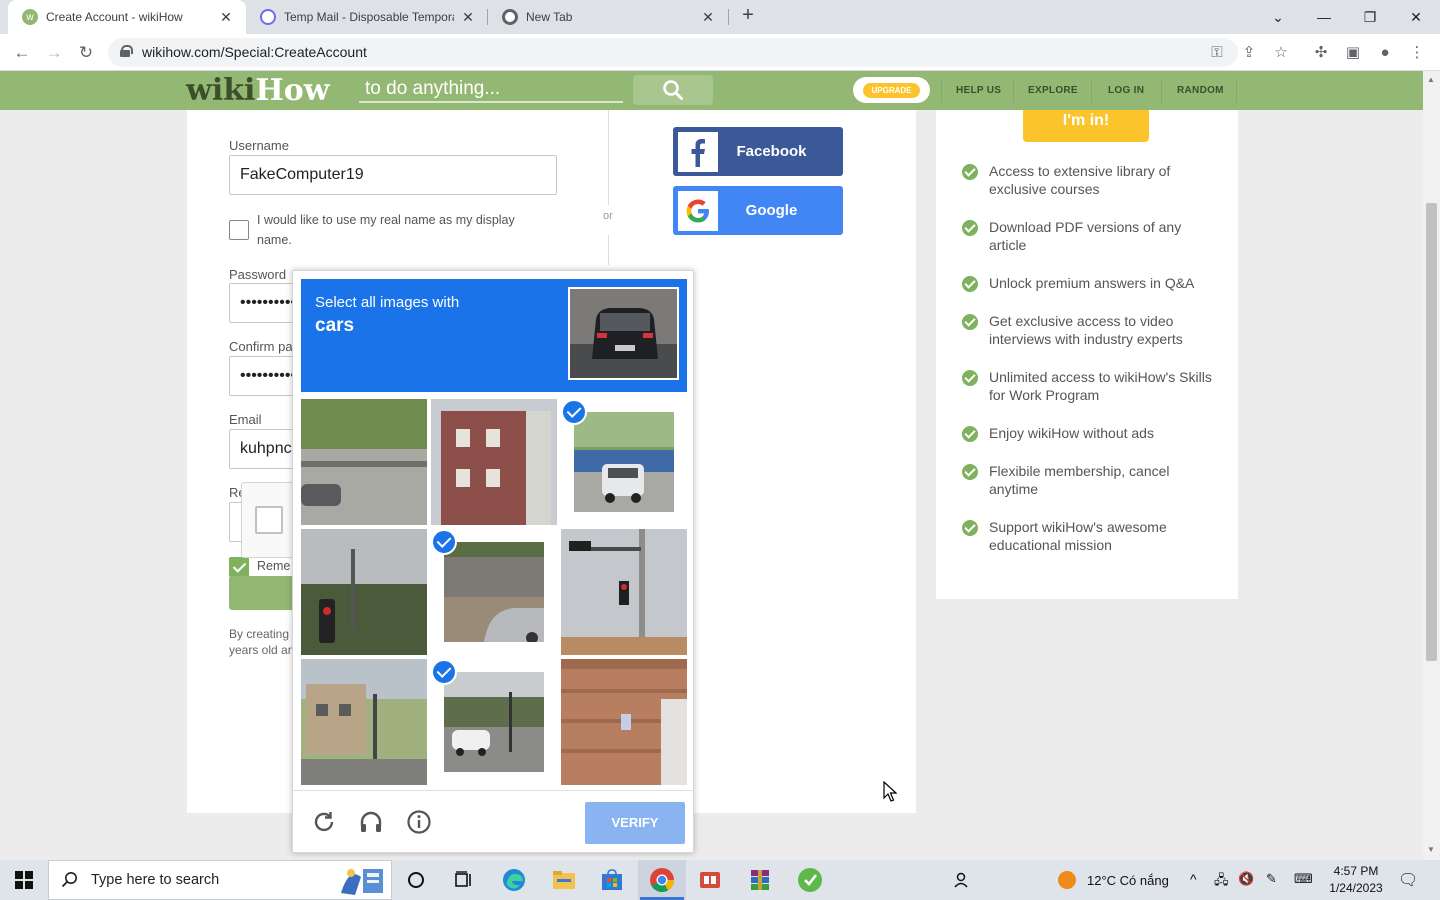 This screenshot has width=1440, height=900. What do you see at coordinates (710, 880) in the screenshot?
I see `office-app-icon` at bounding box center [710, 880].